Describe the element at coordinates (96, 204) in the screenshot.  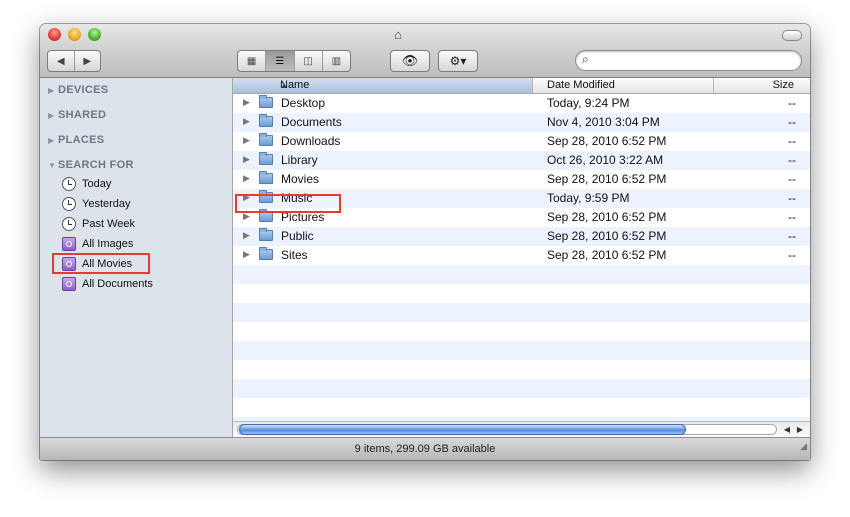
I see `sidebar-item-yesterday: Yesterday` at that location.